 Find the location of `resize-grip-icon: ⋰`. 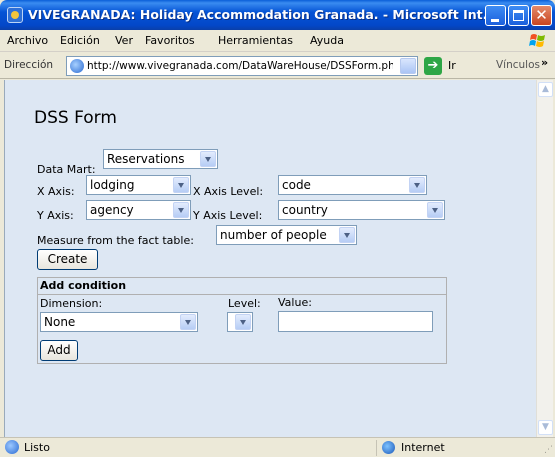

resize-grip-icon: ⋰ is located at coordinates (548, 450).